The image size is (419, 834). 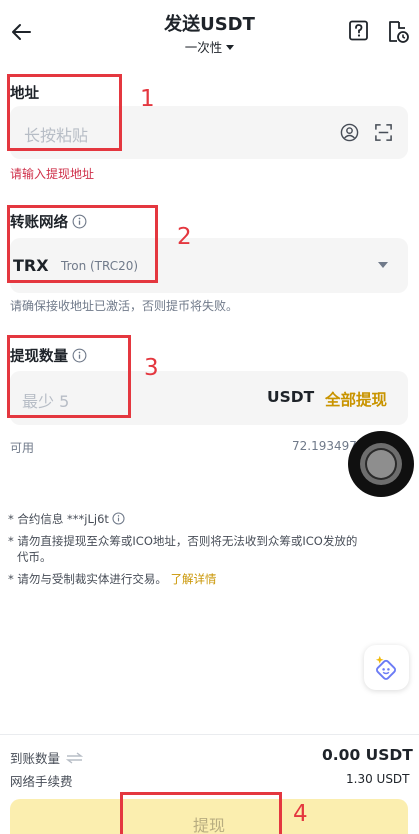 I want to click on max-button: 全部提现, so click(x=356, y=399).